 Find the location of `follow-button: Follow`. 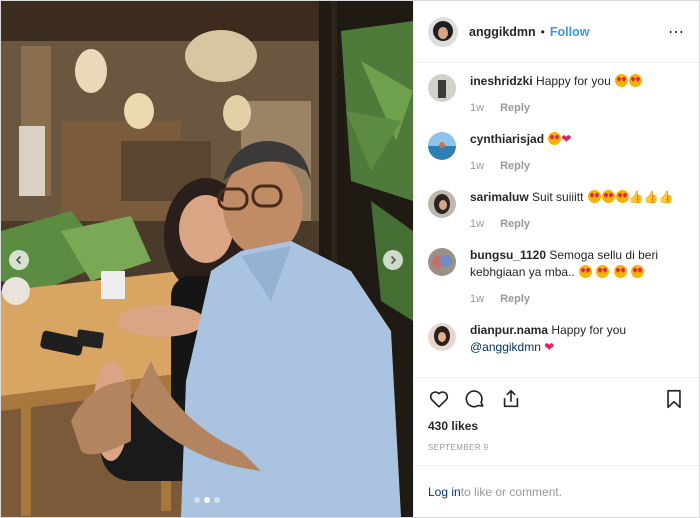

follow-button: Follow is located at coordinates (570, 32).